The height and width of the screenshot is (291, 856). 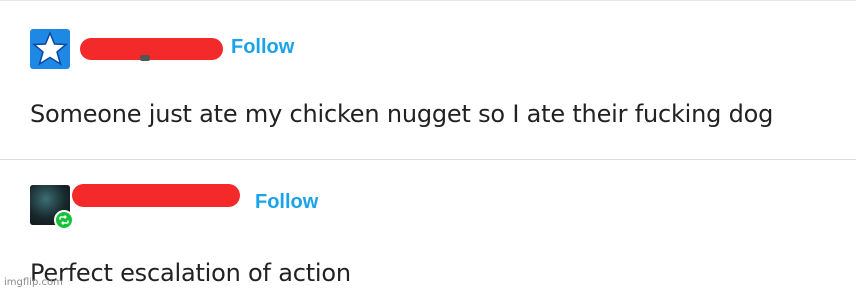 I want to click on star-icon, so click(x=50, y=48).